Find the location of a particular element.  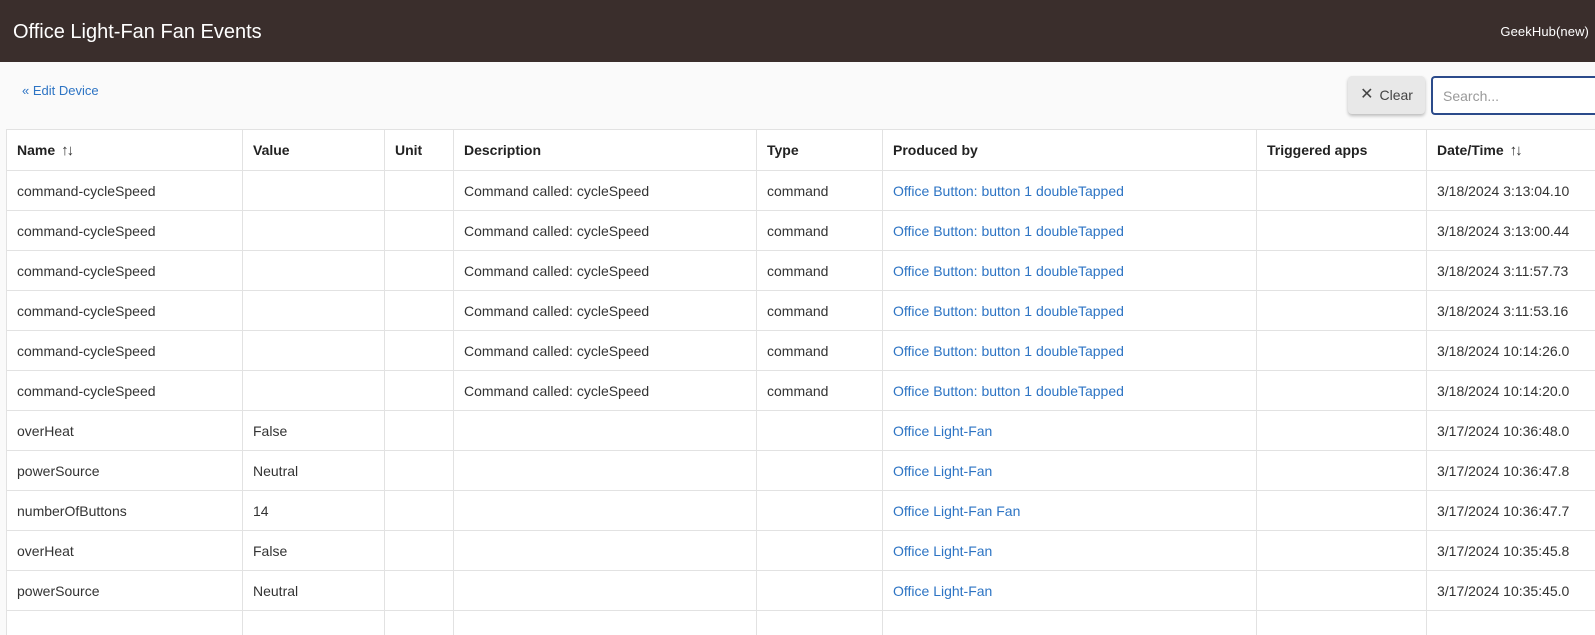

column-header-unit: Unit is located at coordinates (419, 150).